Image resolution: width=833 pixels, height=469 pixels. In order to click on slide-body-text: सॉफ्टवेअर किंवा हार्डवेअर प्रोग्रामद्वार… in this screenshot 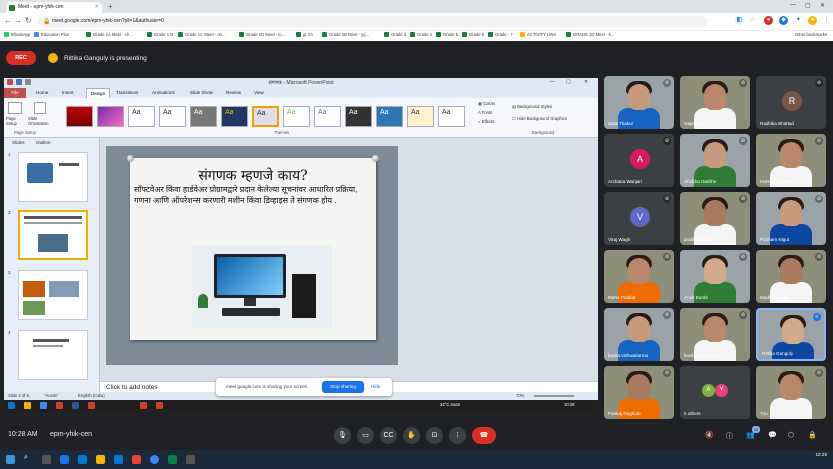, I will do `click(253, 195)`.